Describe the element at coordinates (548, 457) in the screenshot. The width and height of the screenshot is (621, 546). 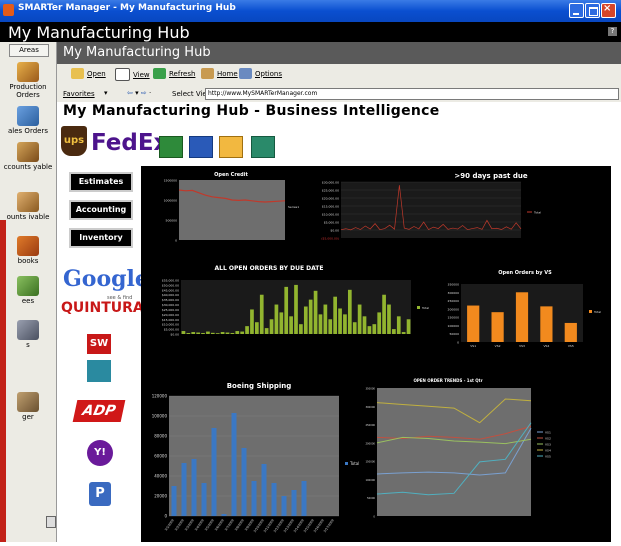
I see `legend-label: VS5` at that location.